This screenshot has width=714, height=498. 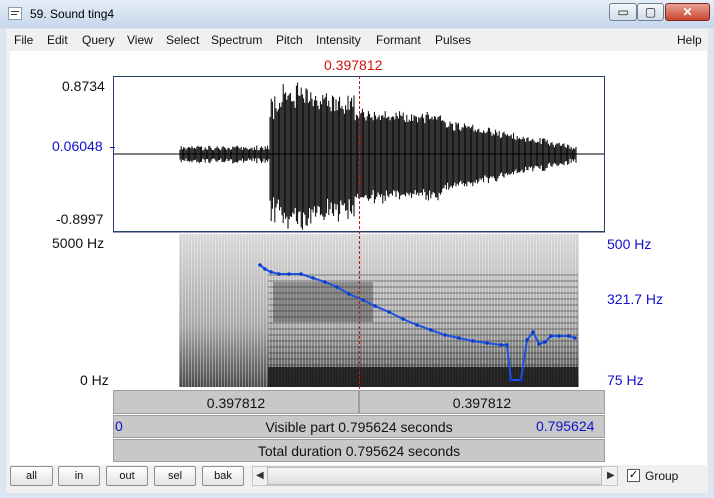 What do you see at coordinates (23, 40) in the screenshot?
I see `menu-file: File` at bounding box center [23, 40].